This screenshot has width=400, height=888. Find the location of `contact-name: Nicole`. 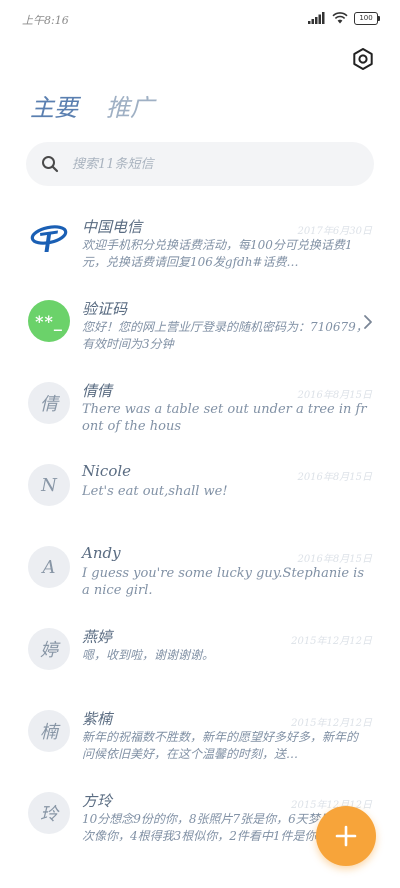

contact-name: Nicole is located at coordinates (107, 471).